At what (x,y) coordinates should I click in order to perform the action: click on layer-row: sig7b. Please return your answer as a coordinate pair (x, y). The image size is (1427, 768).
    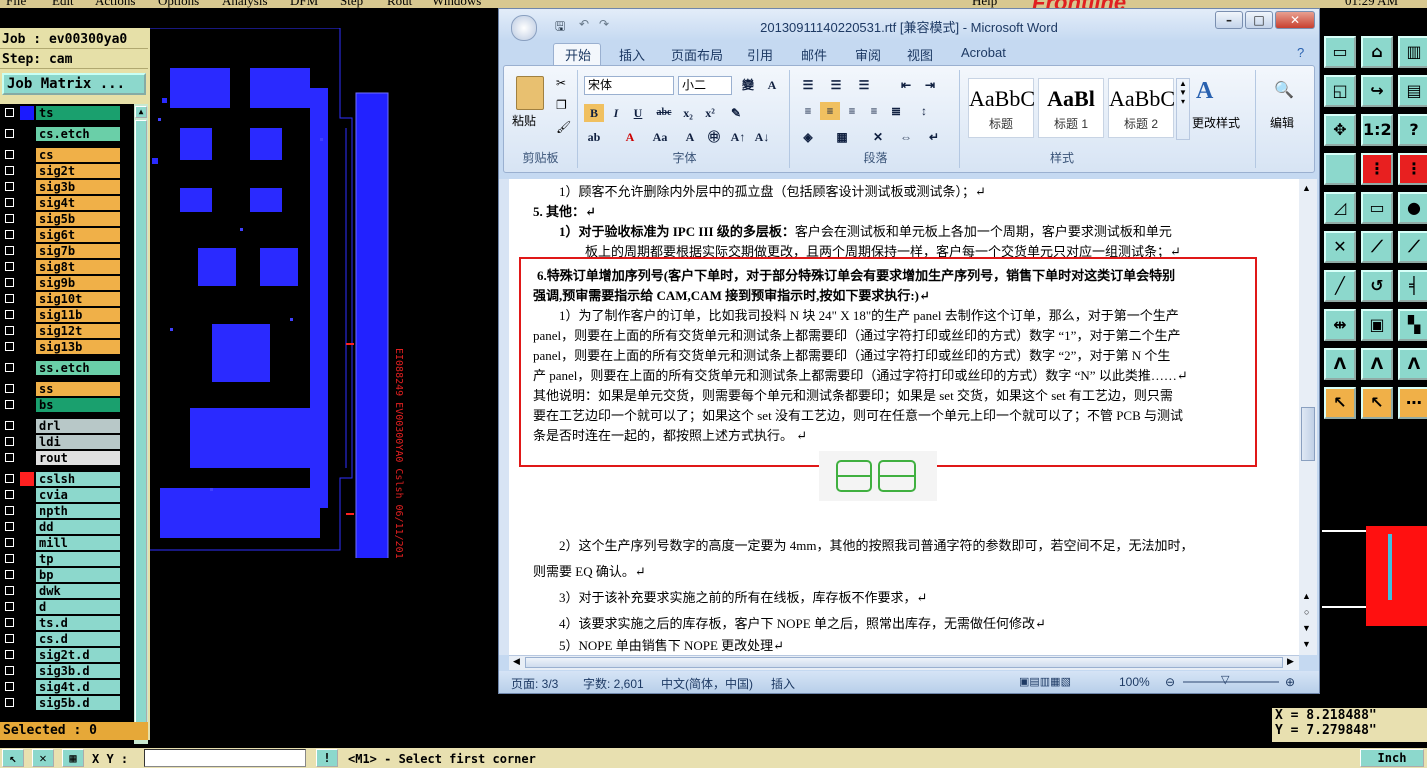
    Looking at the image, I should click on (67, 251).